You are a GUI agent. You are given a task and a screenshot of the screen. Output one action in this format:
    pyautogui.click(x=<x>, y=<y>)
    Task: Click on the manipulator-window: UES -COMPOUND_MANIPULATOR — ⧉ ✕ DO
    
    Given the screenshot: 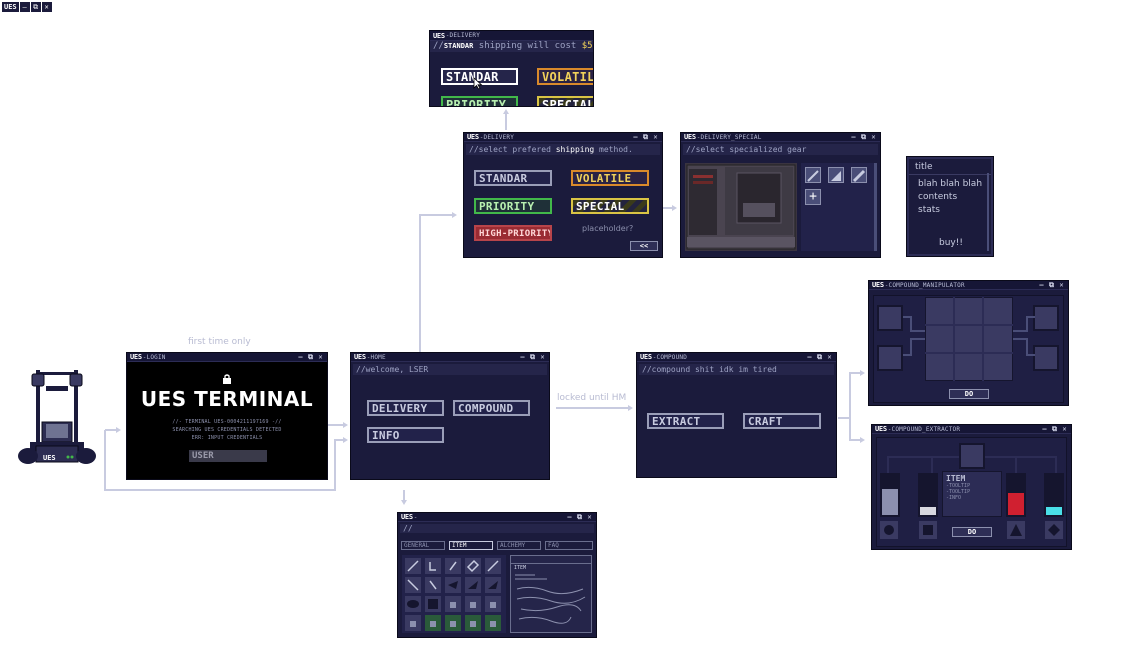 What is the action you would take?
    pyautogui.click(x=968, y=343)
    